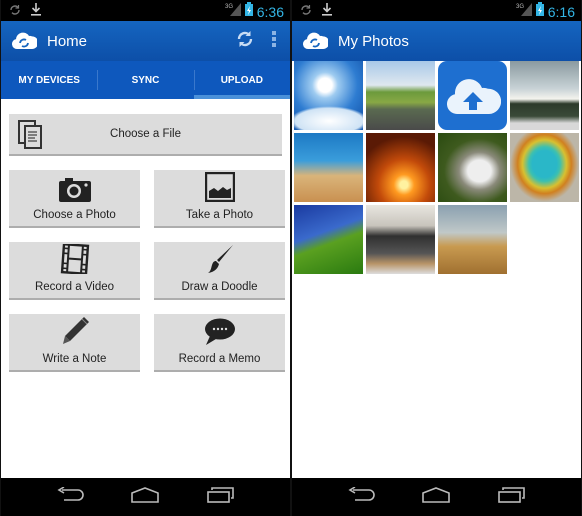  Describe the element at coordinates (520, 7) in the screenshot. I see `svg-text: 3G` at that location.